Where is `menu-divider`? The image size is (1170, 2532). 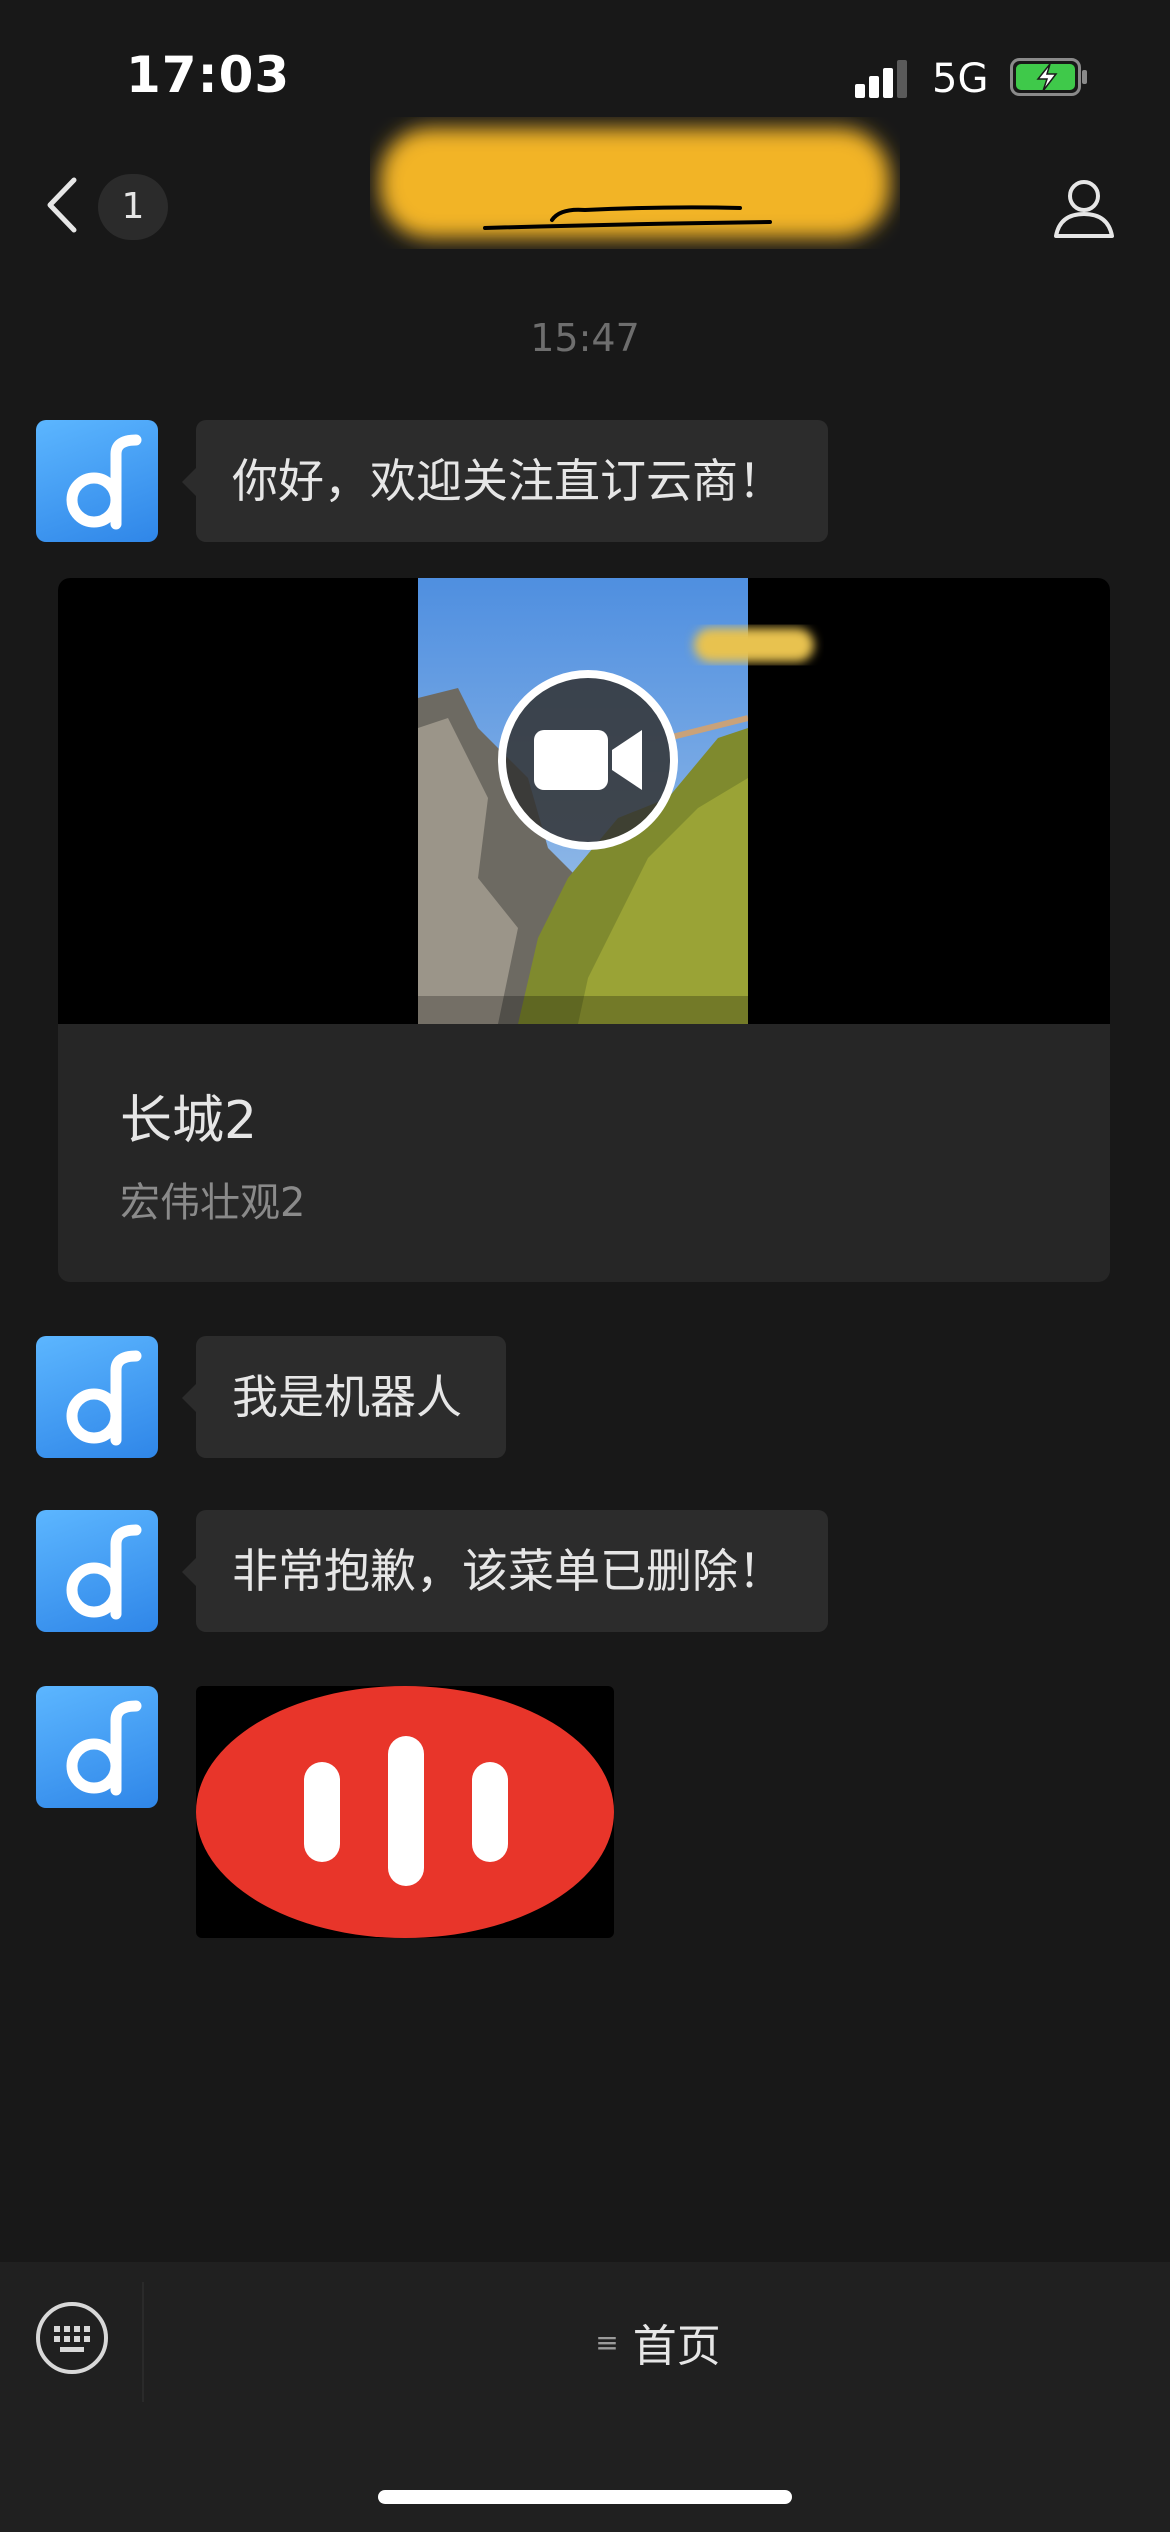 menu-divider is located at coordinates (143, 2342).